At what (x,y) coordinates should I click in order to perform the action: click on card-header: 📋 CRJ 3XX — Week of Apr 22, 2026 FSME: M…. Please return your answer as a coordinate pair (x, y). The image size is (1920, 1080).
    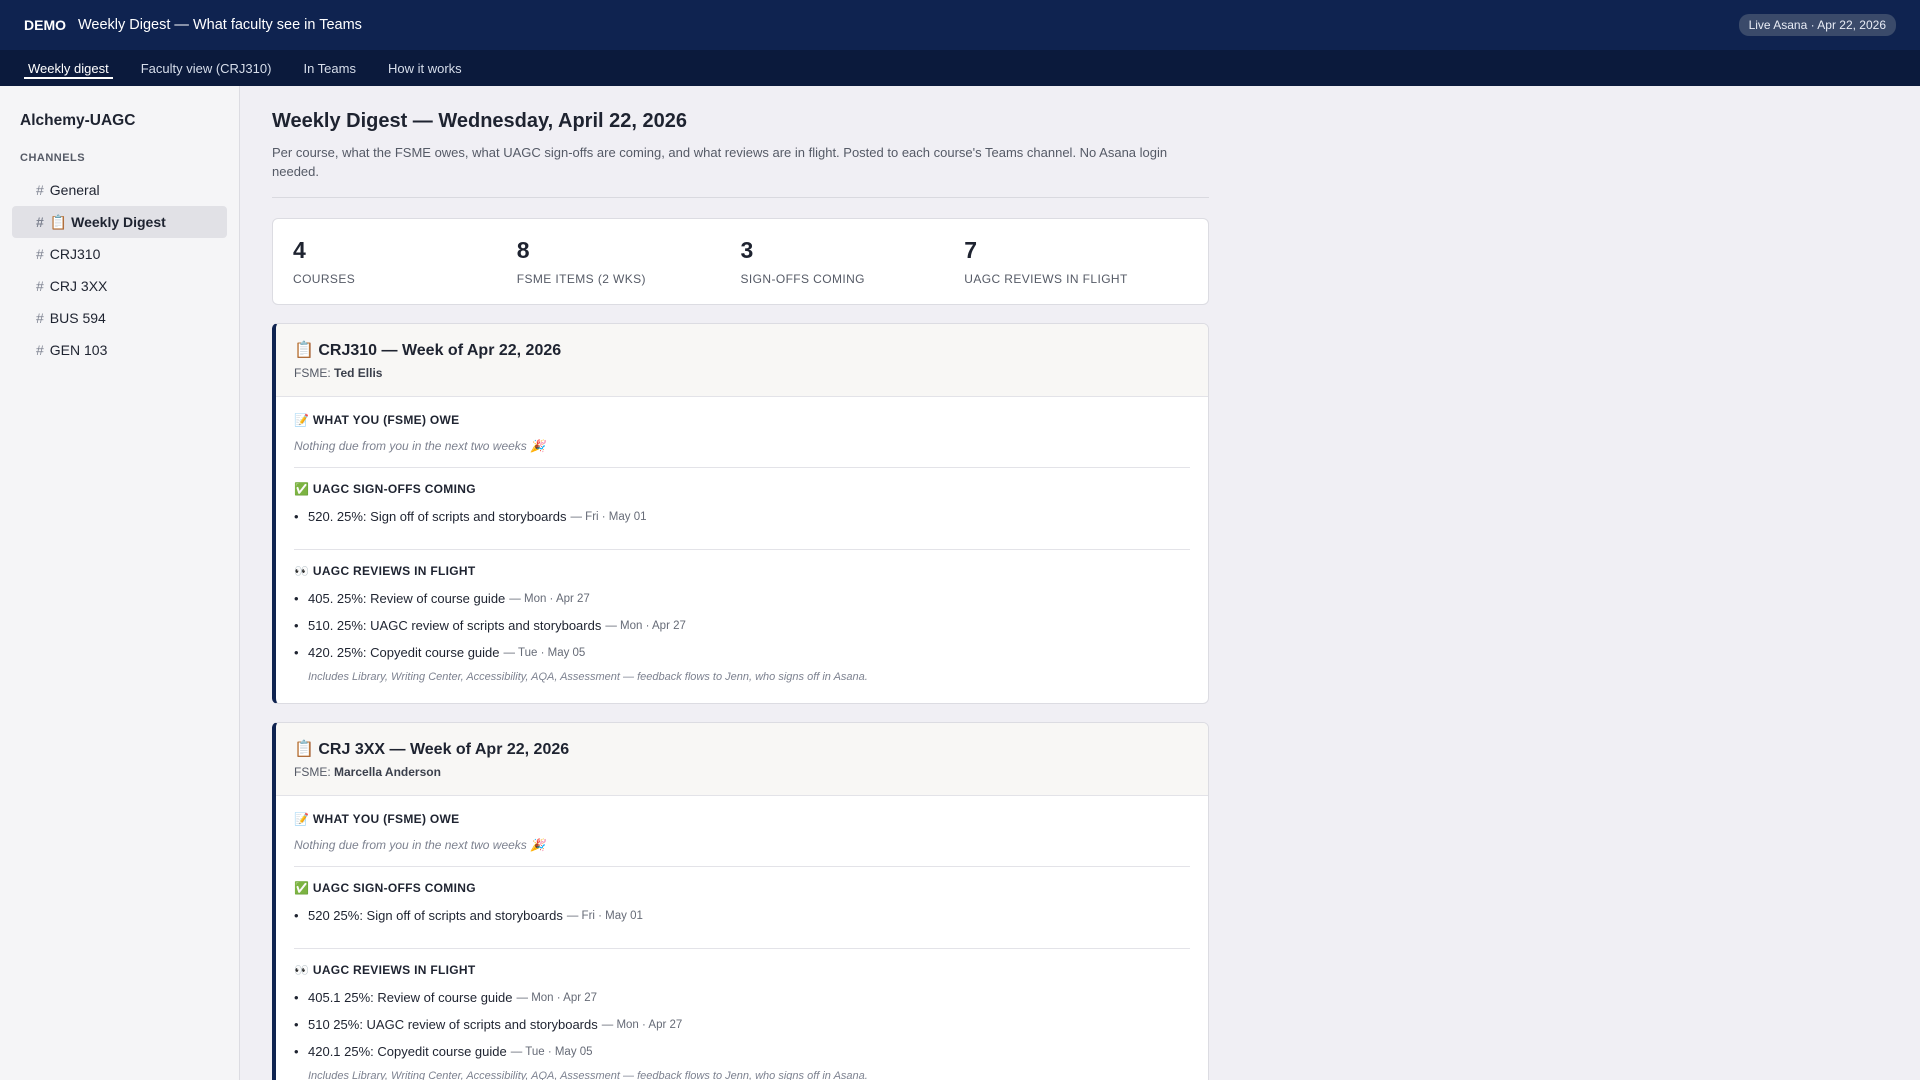
    Looking at the image, I should click on (742, 759).